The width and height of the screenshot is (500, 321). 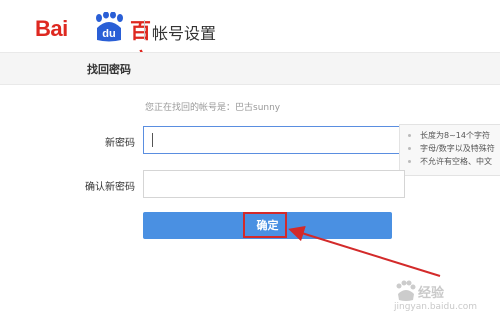 I want to click on subnav-title: 找回密码, so click(x=109, y=69).